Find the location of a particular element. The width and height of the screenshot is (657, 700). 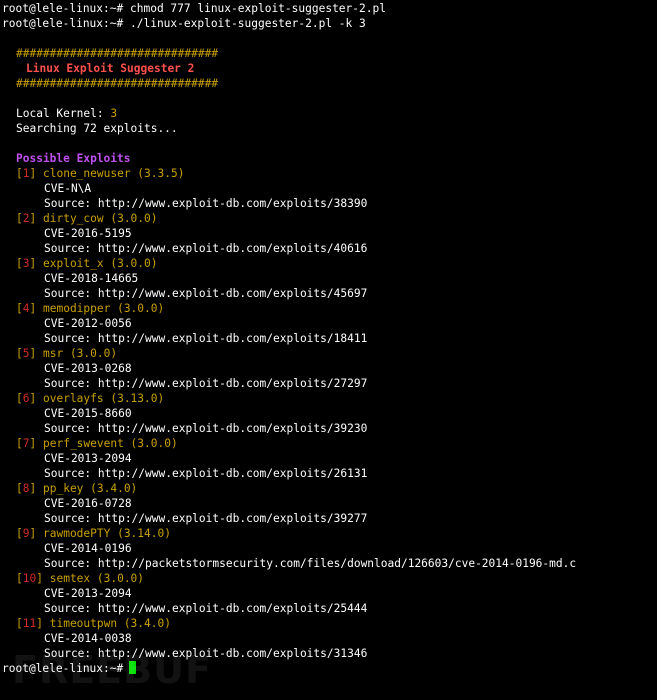

kernel-value: 3 is located at coordinates (114, 113).